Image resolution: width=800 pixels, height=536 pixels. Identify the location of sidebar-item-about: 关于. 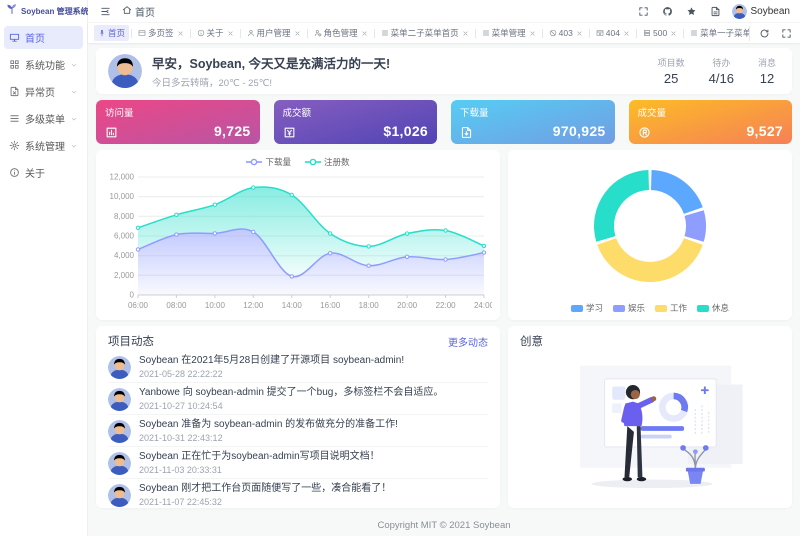
(43, 172).